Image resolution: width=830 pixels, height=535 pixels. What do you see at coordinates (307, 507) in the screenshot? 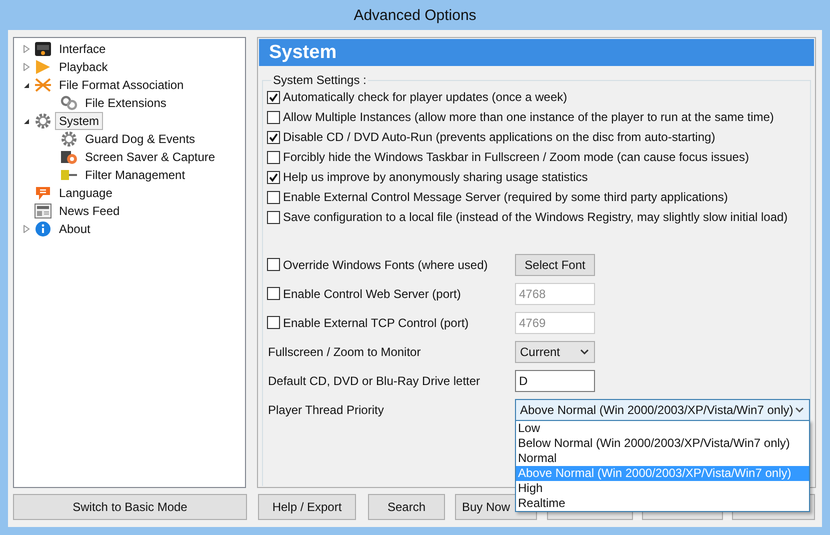
I see `help-button: Help / Export` at bounding box center [307, 507].